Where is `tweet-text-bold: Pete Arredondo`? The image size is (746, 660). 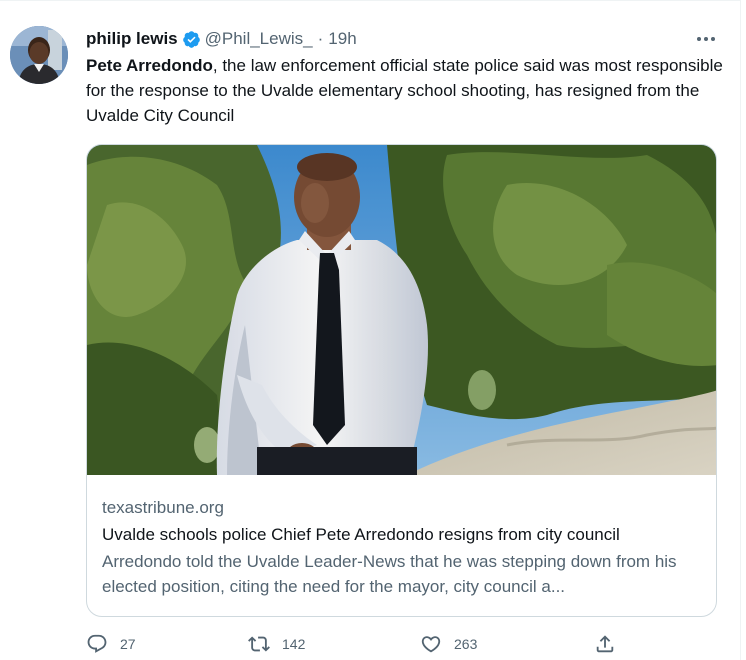 tweet-text-bold: Pete Arredondo is located at coordinates (149, 65).